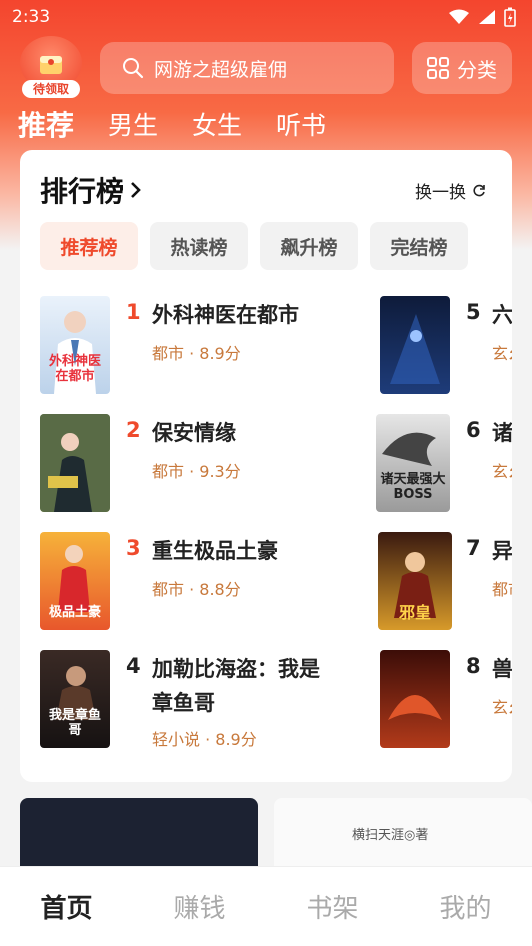 The width and height of the screenshot is (532, 946). Describe the element at coordinates (133, 126) in the screenshot. I see `tab-male: 男生` at that location.